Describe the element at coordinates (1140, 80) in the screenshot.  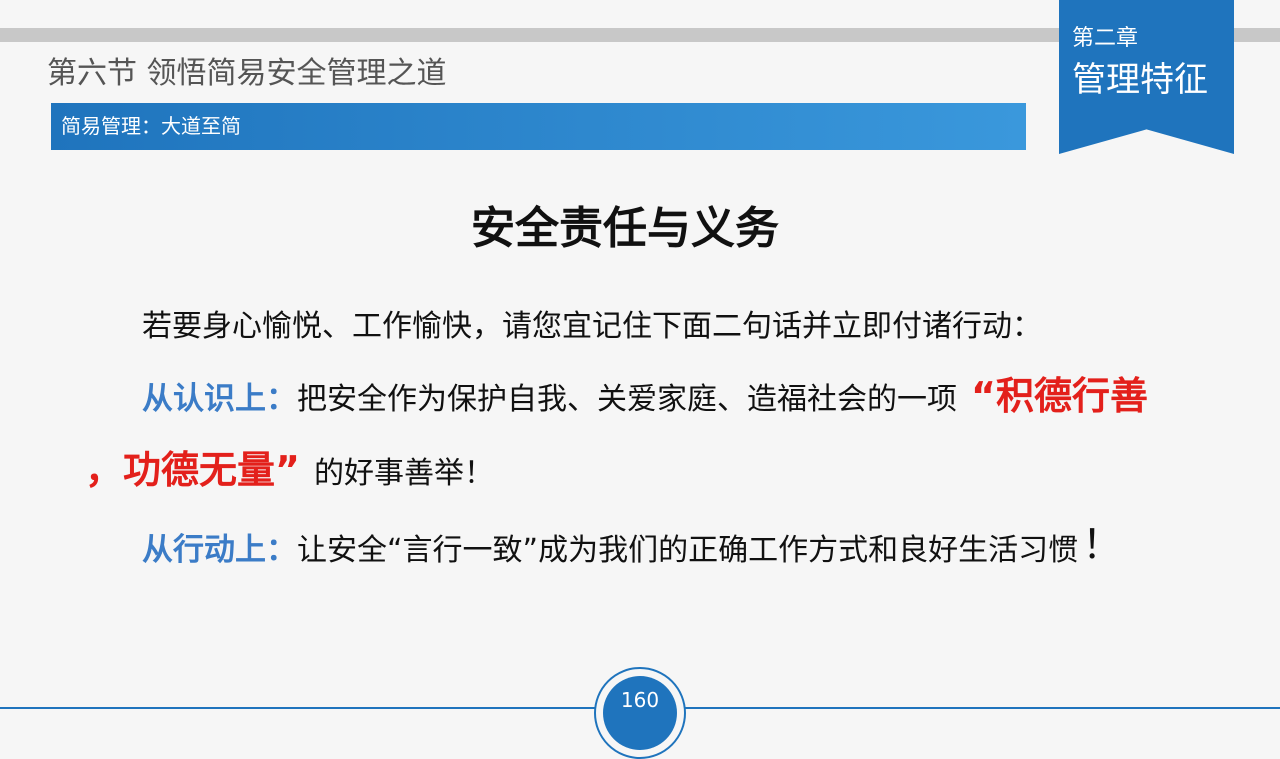
I see `chapter-name: 管理特征` at that location.